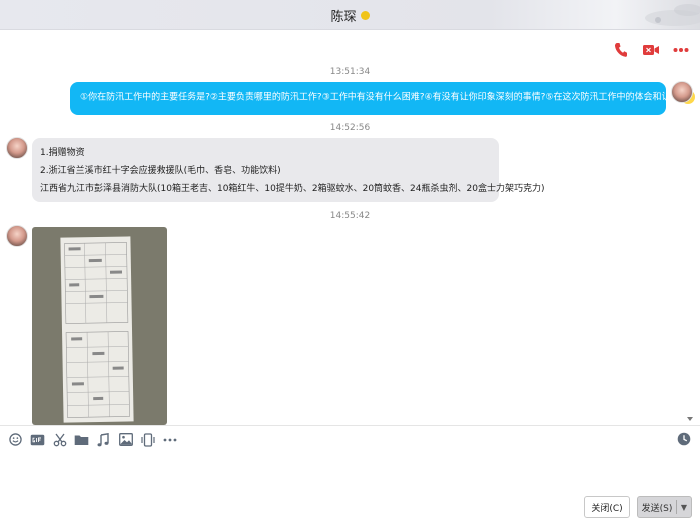  Describe the element at coordinates (125, 439) in the screenshot. I see `image-icon` at that location.